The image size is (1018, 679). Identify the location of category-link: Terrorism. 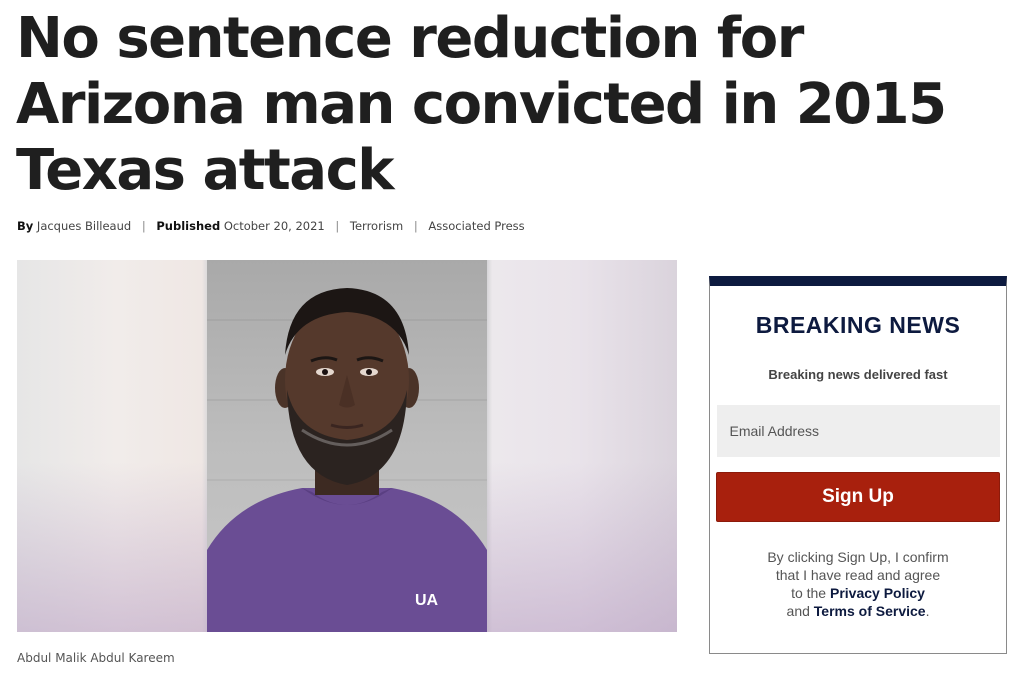
(376, 226).